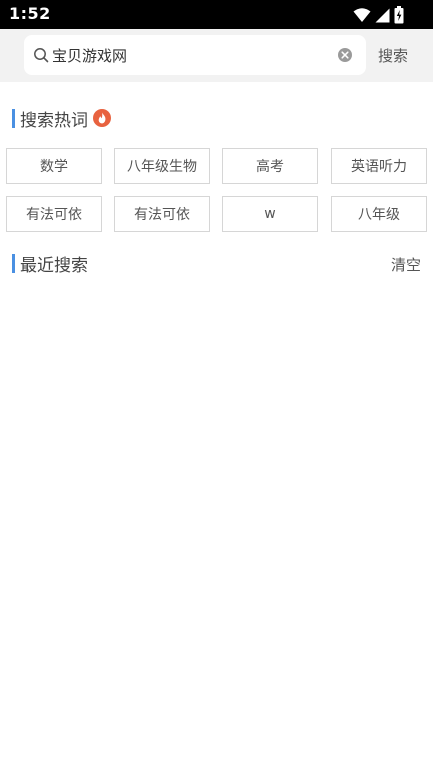 The image size is (433, 770). I want to click on clear-input-icon, so click(345, 55).